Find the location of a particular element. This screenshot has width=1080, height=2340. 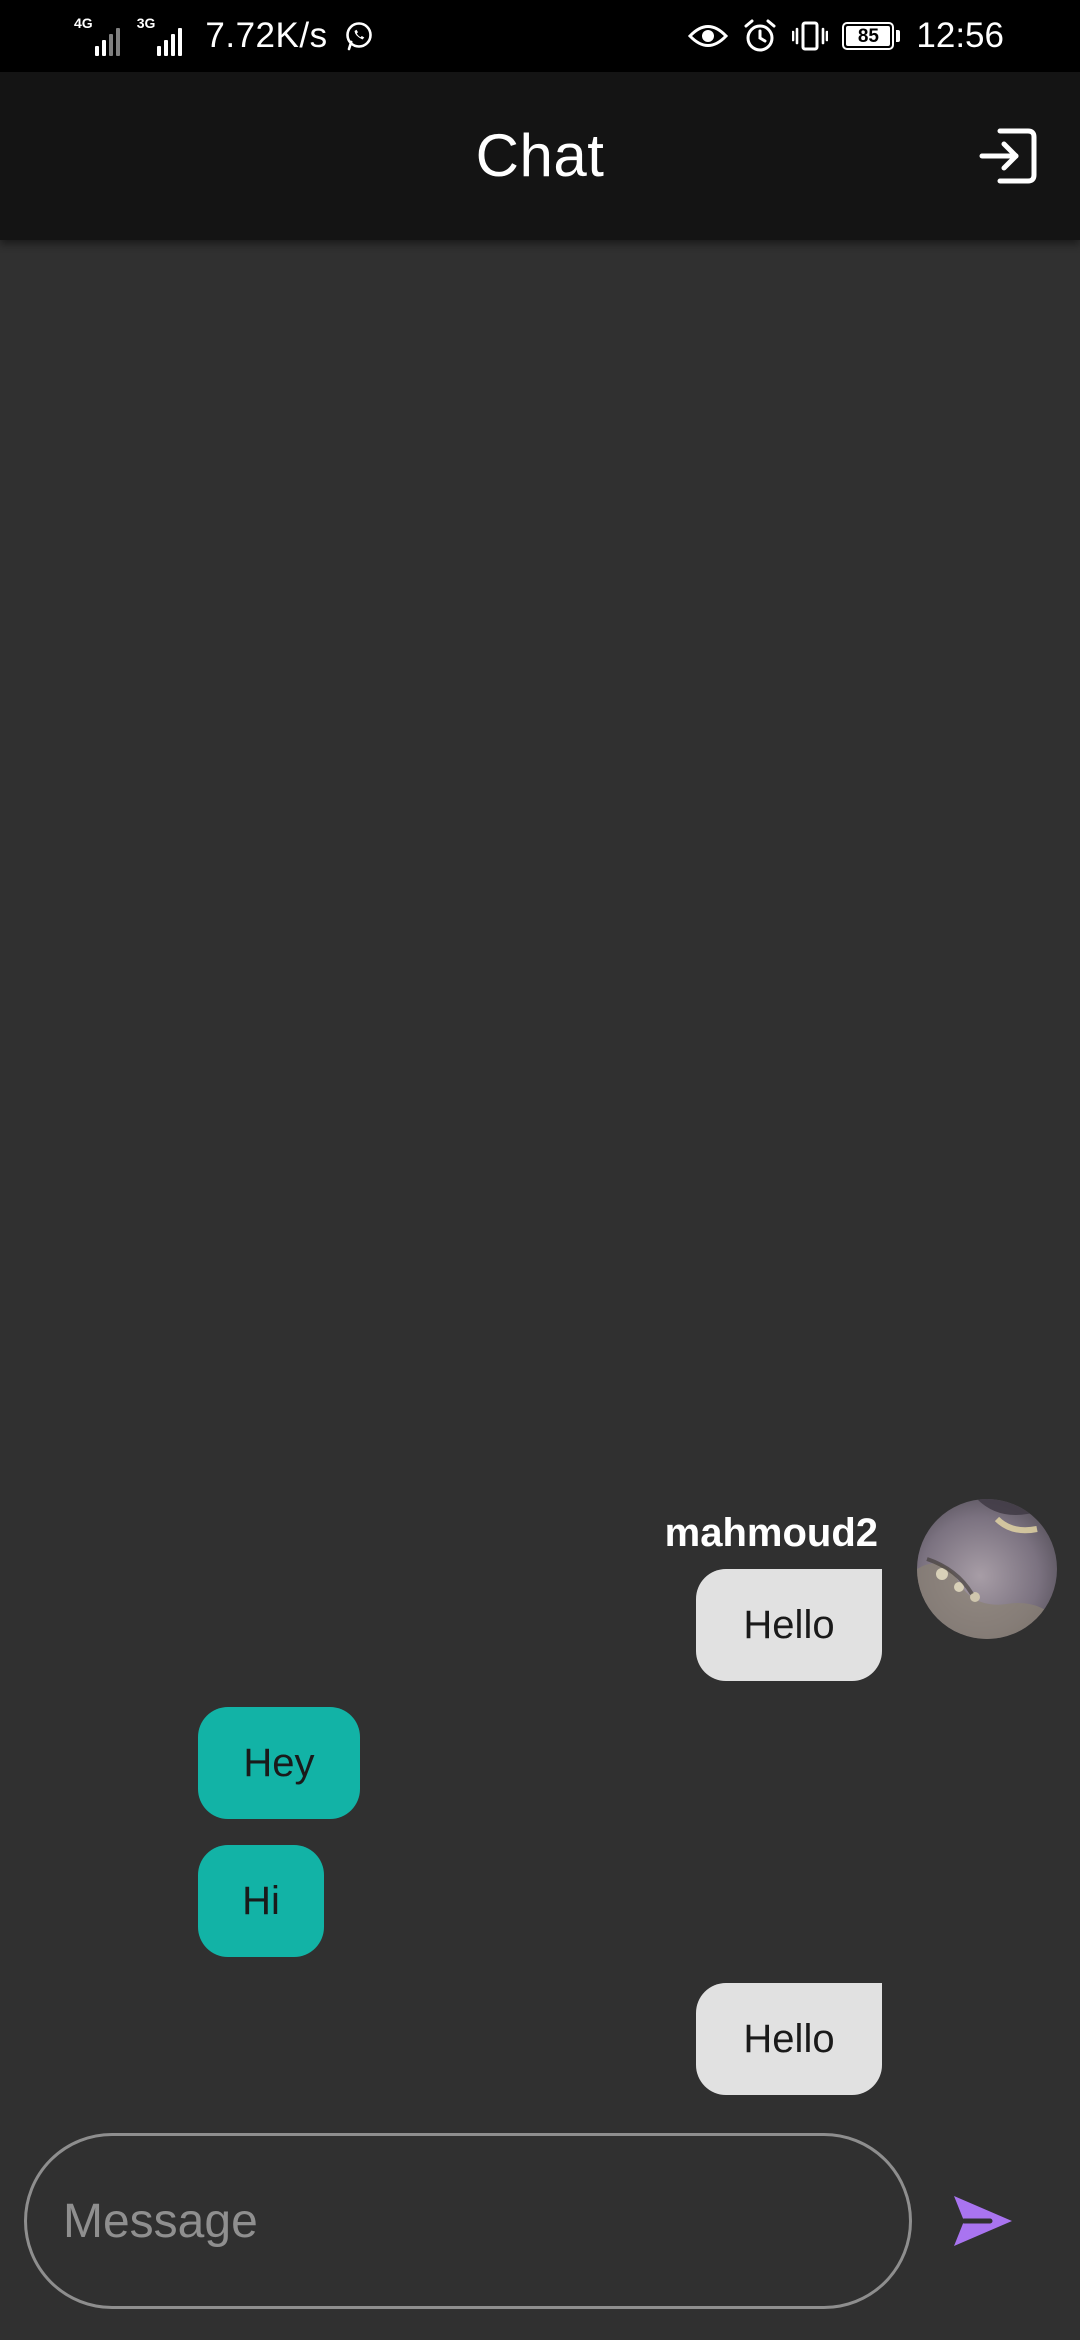

status-bar-right: 85 12:56 is located at coordinates (839, 36).